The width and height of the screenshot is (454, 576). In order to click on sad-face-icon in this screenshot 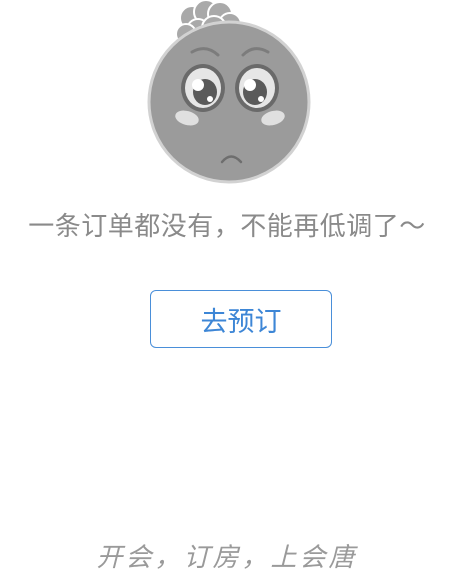, I will do `click(229, 92)`.